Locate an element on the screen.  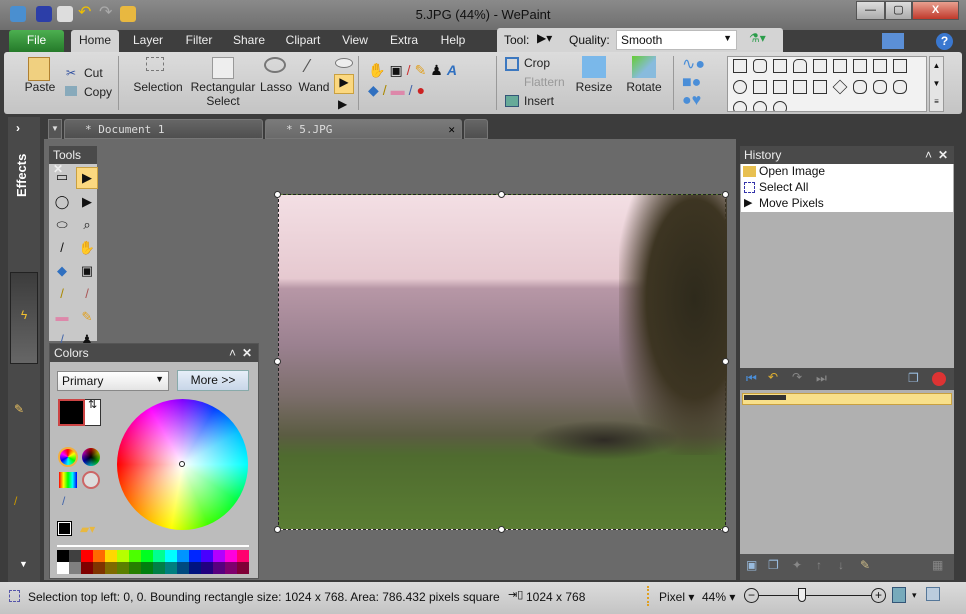
app-icon is located at coordinates (18, 14).